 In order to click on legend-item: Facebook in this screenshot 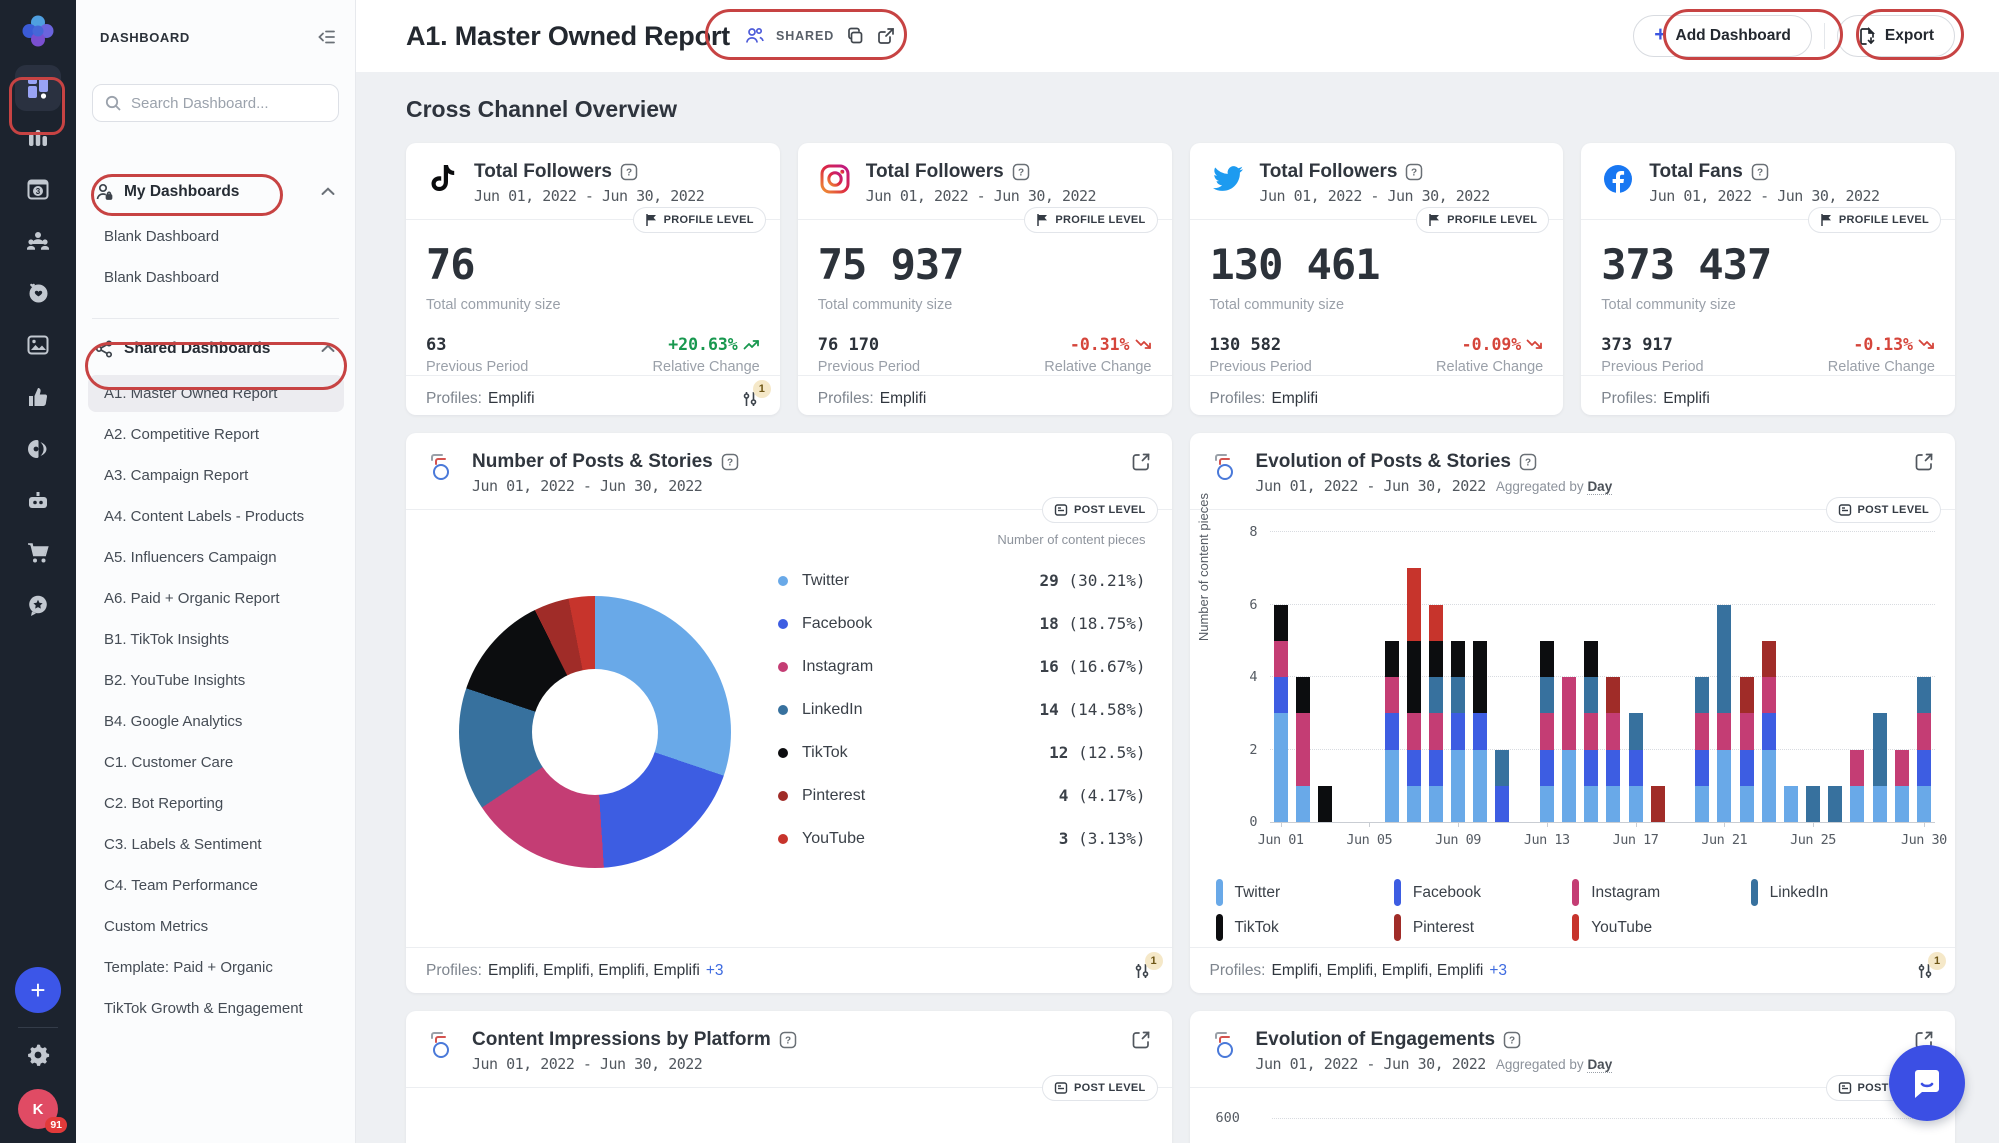, I will do `click(1482, 892)`.